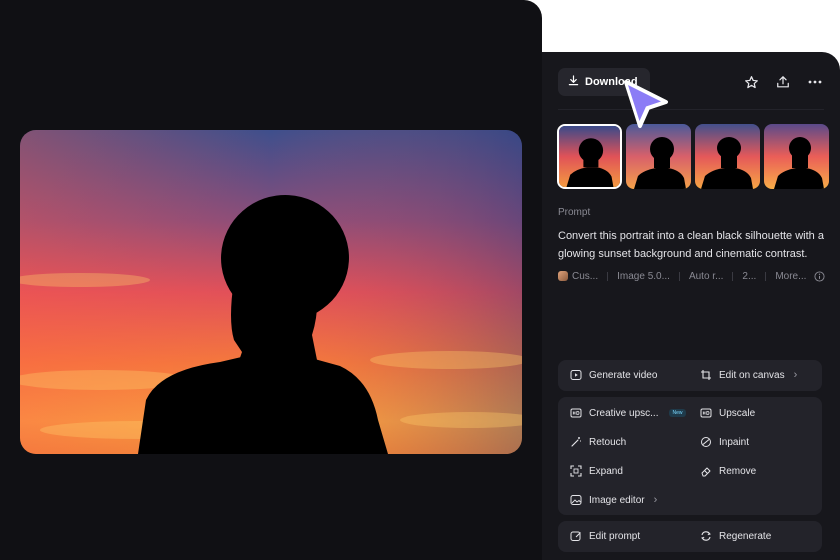  Describe the element at coordinates (706, 536) in the screenshot. I see `refresh-icon` at that location.